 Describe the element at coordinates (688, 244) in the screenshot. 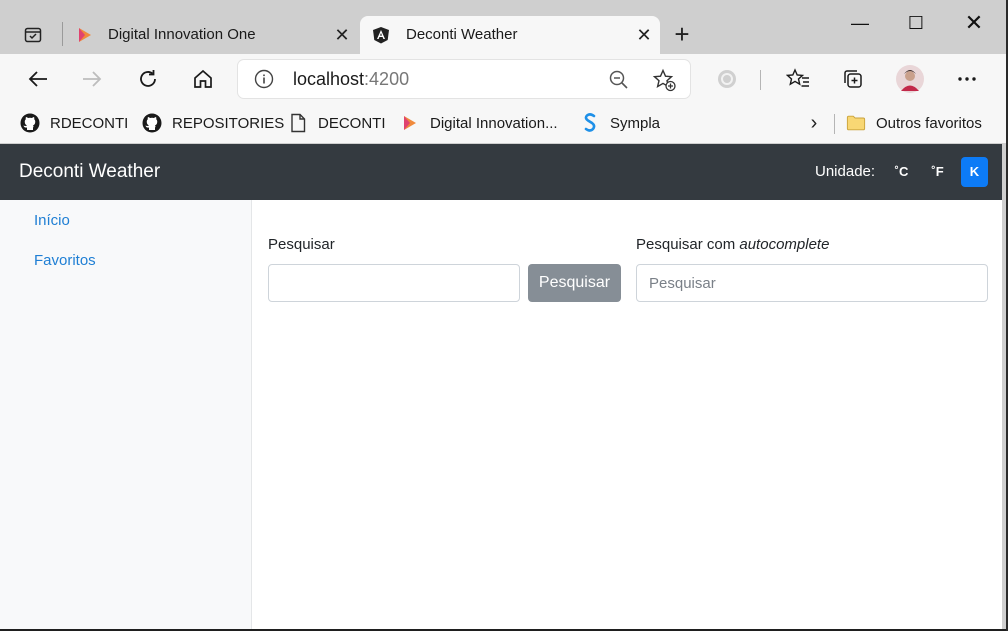

I see `autocomplete-label-prefix: Pesquisar com` at that location.